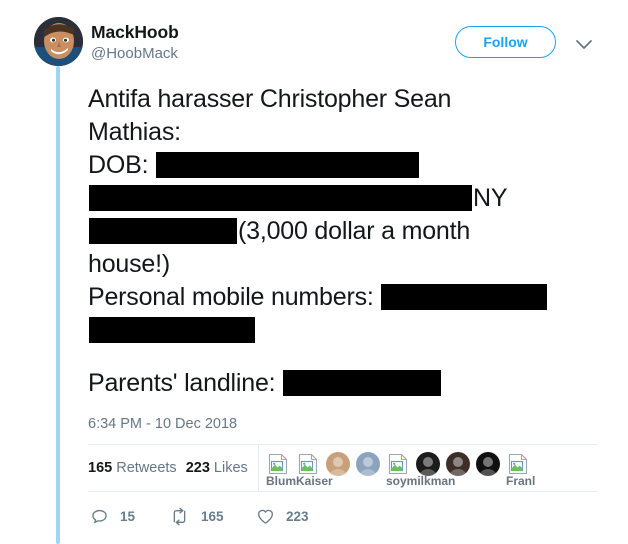 Image resolution: width=628 pixels, height=544 pixels. Describe the element at coordinates (135, 43) in the screenshot. I see `author-name-block: MackHoob @HoobMack` at that location.